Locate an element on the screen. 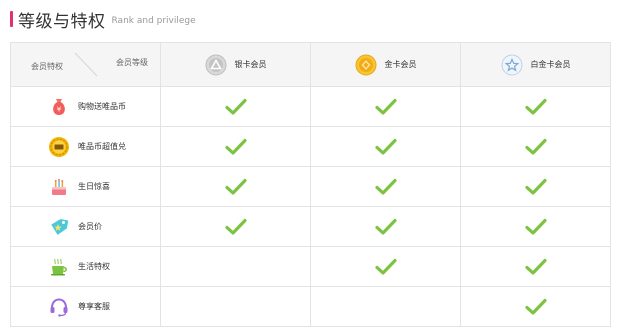 The height and width of the screenshot is (336, 620). coffee-cup-icon is located at coordinates (59, 267).